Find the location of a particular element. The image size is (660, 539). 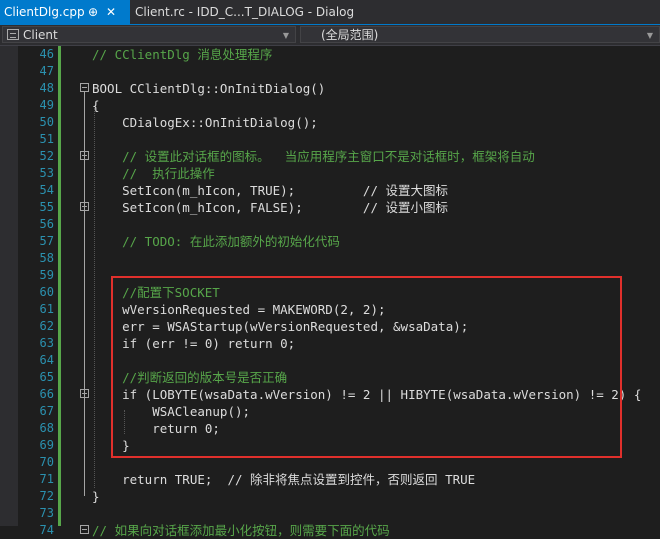

code-line: 56 is located at coordinates (46, 224).